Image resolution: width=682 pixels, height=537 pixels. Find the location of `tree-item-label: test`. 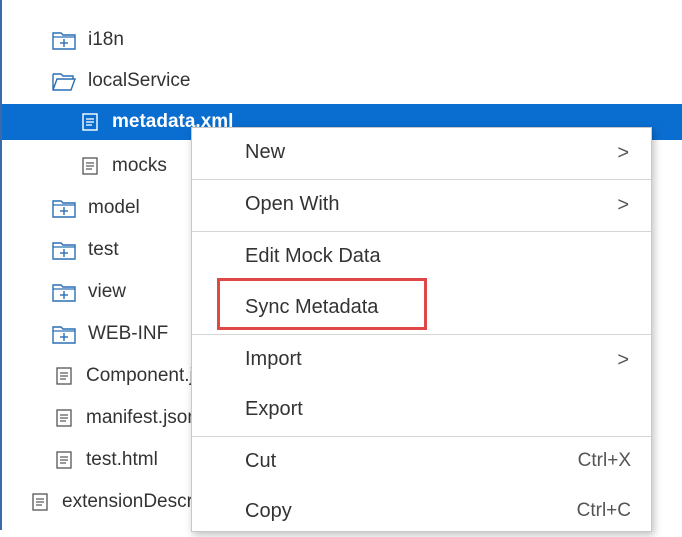

tree-item-label: test is located at coordinates (103, 249).